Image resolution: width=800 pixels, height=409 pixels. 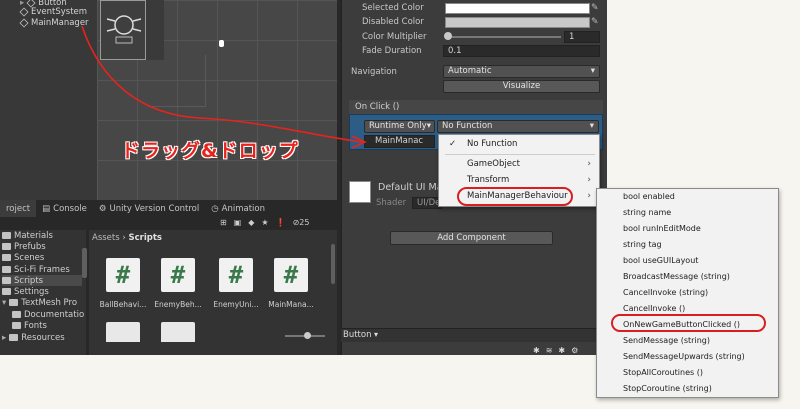 I want to click on project-toolbar: ⊞ ▣ ◆ ★ ❗ ⊘25, so click(x=278, y=222).